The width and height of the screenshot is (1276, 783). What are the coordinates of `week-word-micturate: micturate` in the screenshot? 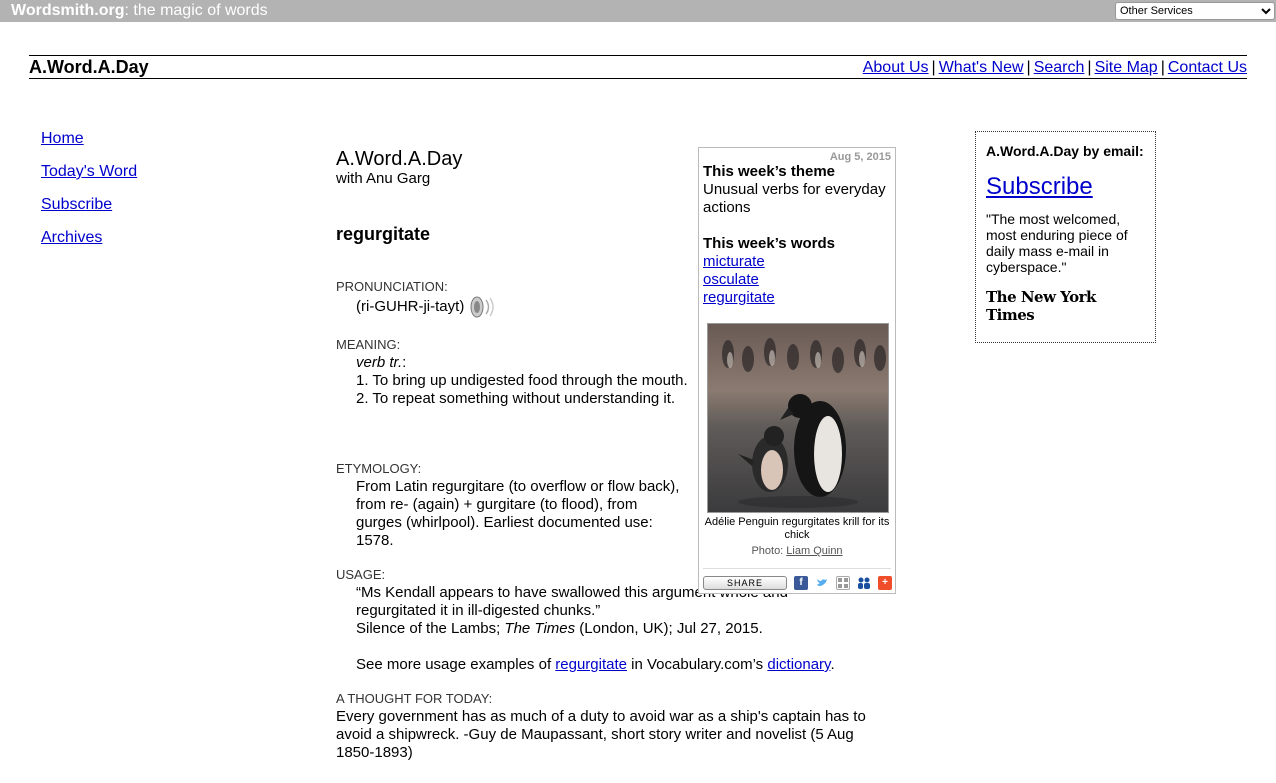 It's located at (797, 262).